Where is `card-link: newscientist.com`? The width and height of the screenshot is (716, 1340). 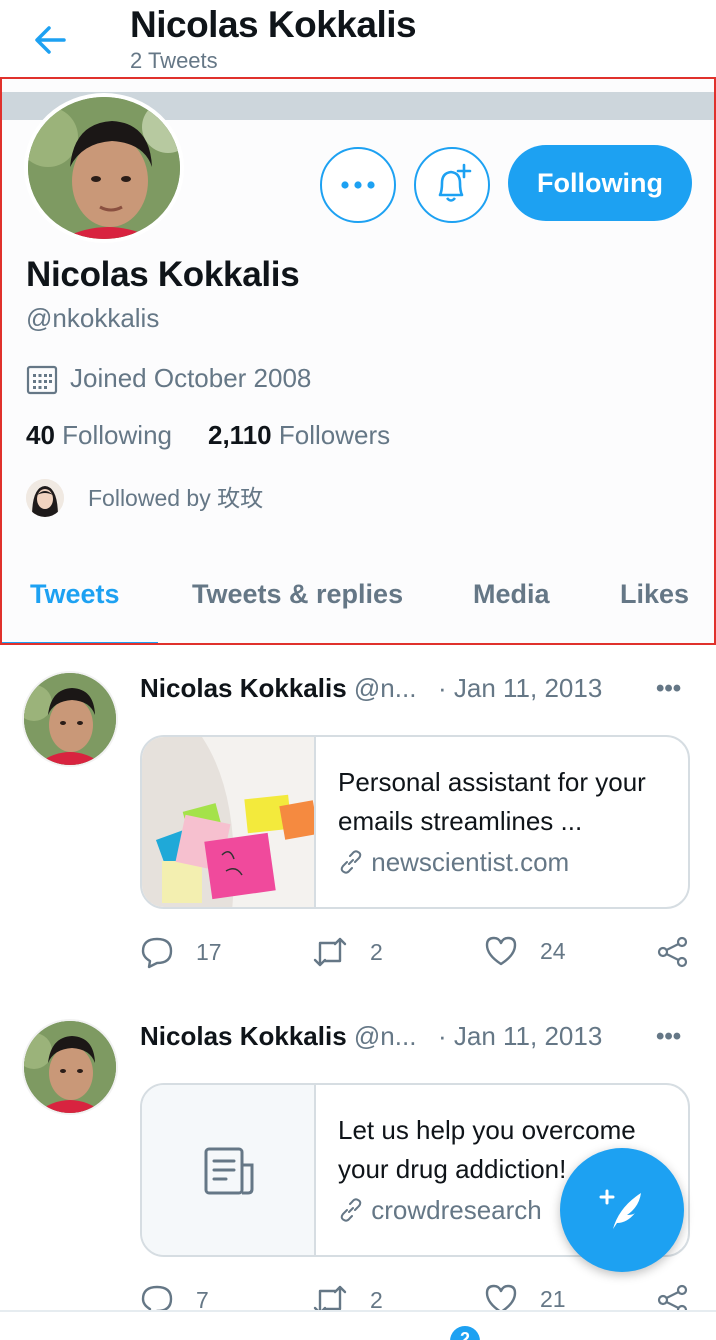
card-link: newscientist.com is located at coordinates (453, 862).